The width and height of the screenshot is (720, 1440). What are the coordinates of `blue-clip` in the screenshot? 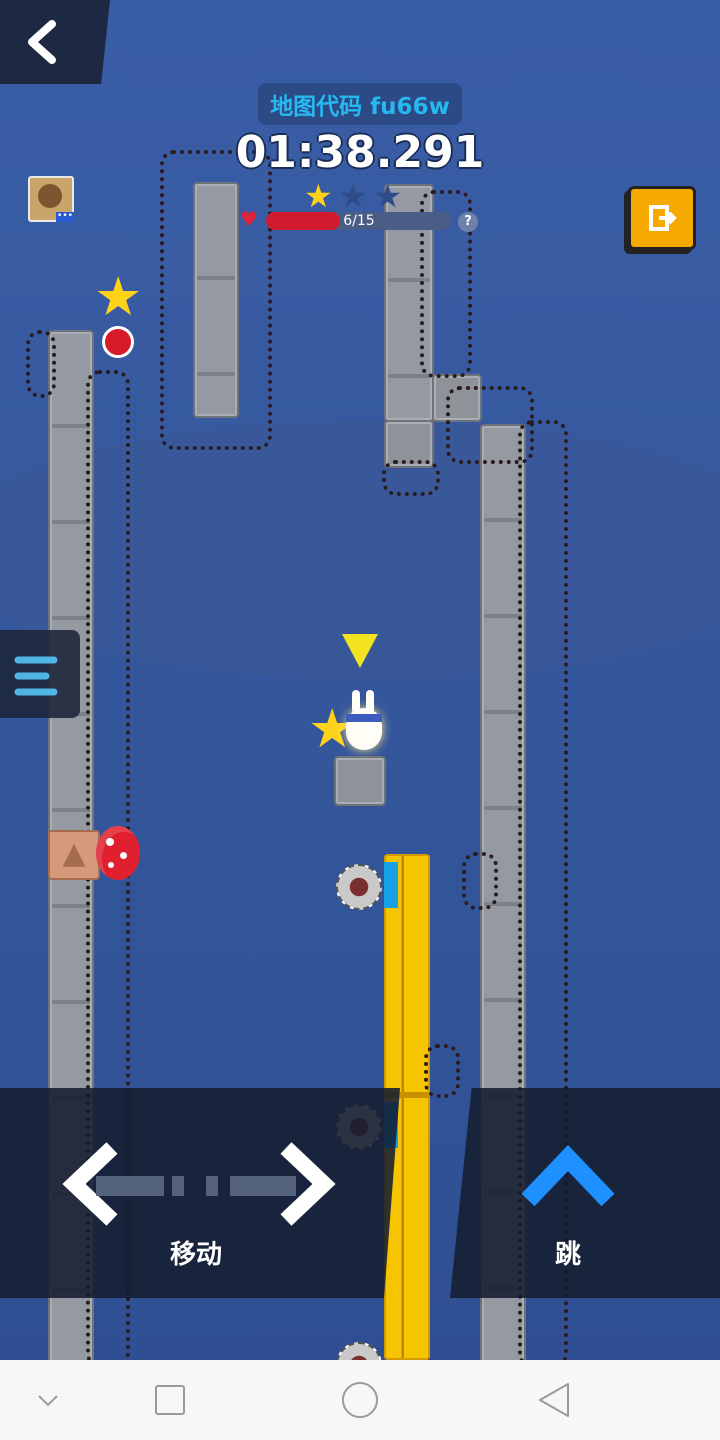 It's located at (391, 885).